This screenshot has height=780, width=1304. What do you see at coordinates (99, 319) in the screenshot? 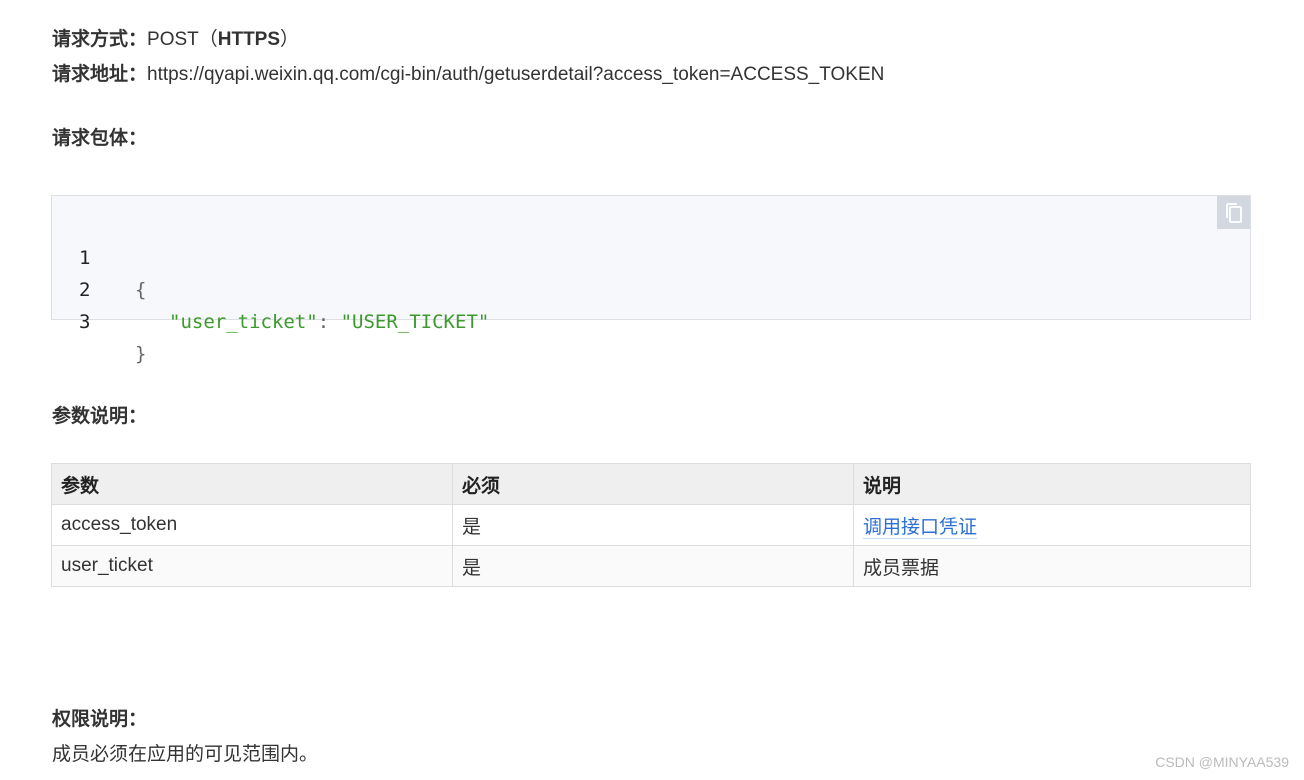
I see `code-line-3: 3 }` at bounding box center [99, 319].